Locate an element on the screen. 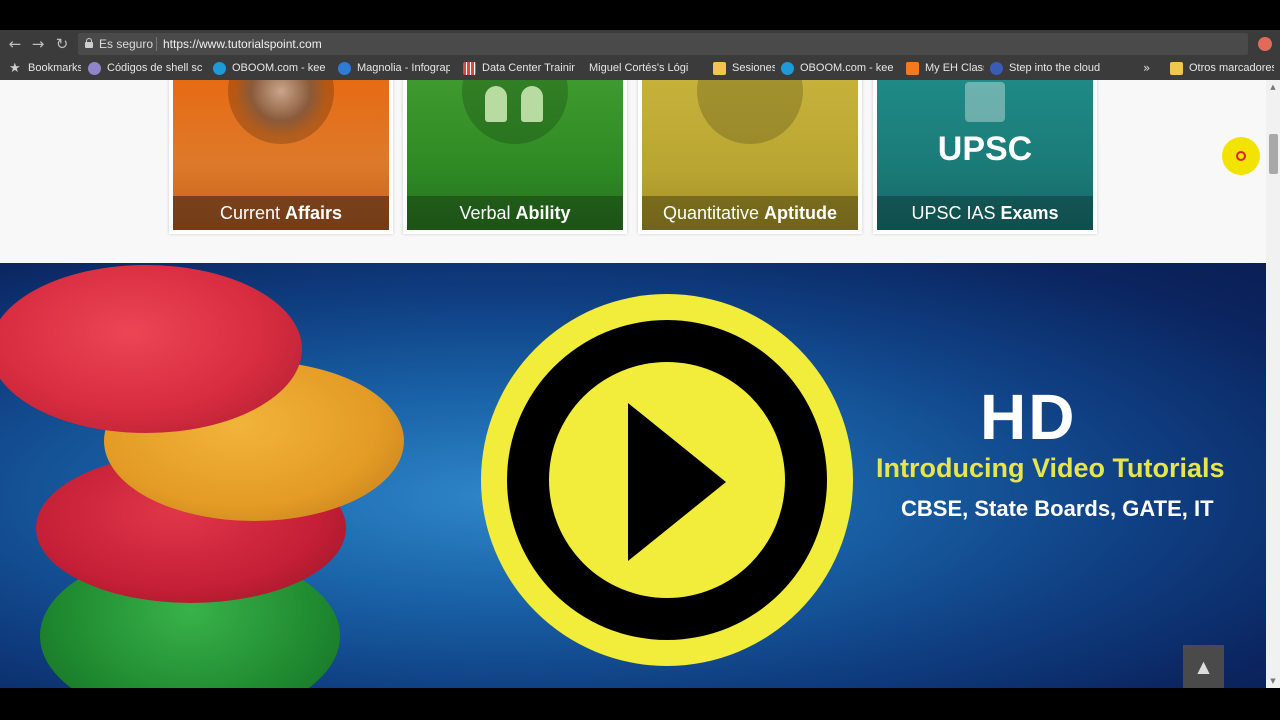 The height and width of the screenshot is (720, 1280). card-verbal-ability: Verbal Ability is located at coordinates (515, 157).